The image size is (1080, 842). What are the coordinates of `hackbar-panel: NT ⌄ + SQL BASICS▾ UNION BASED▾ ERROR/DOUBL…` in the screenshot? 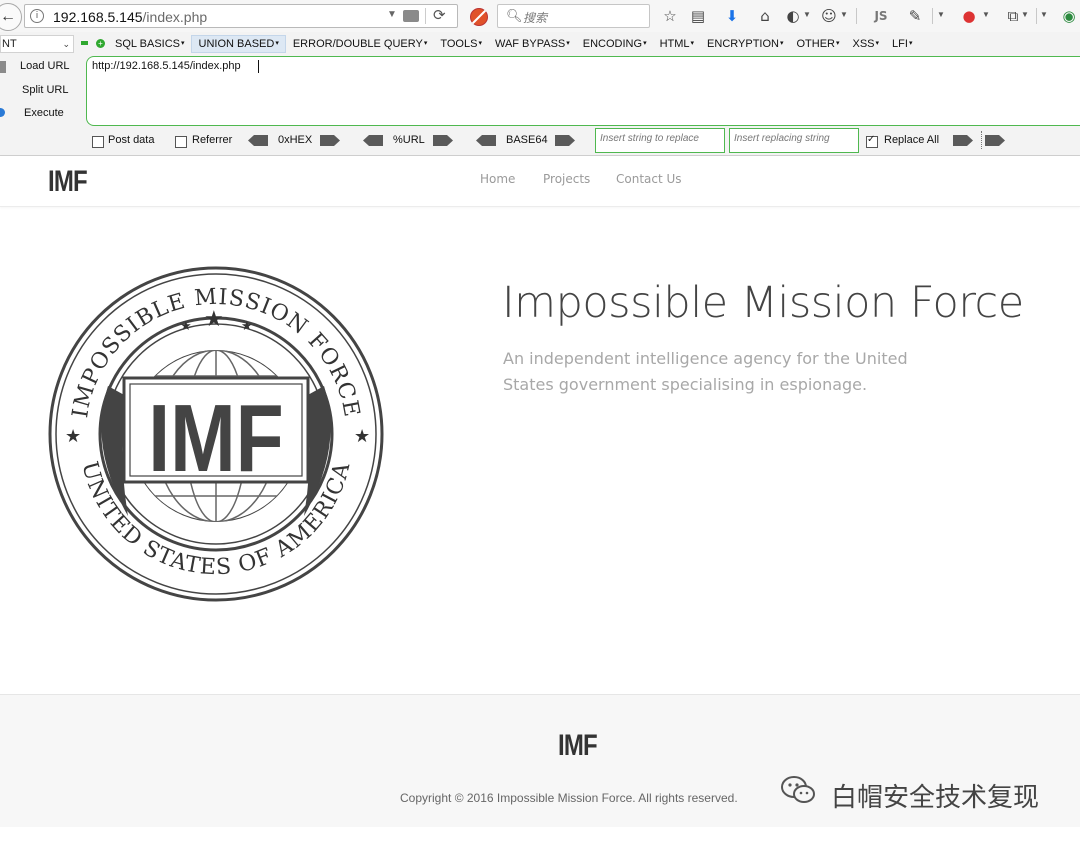 It's located at (540, 94).